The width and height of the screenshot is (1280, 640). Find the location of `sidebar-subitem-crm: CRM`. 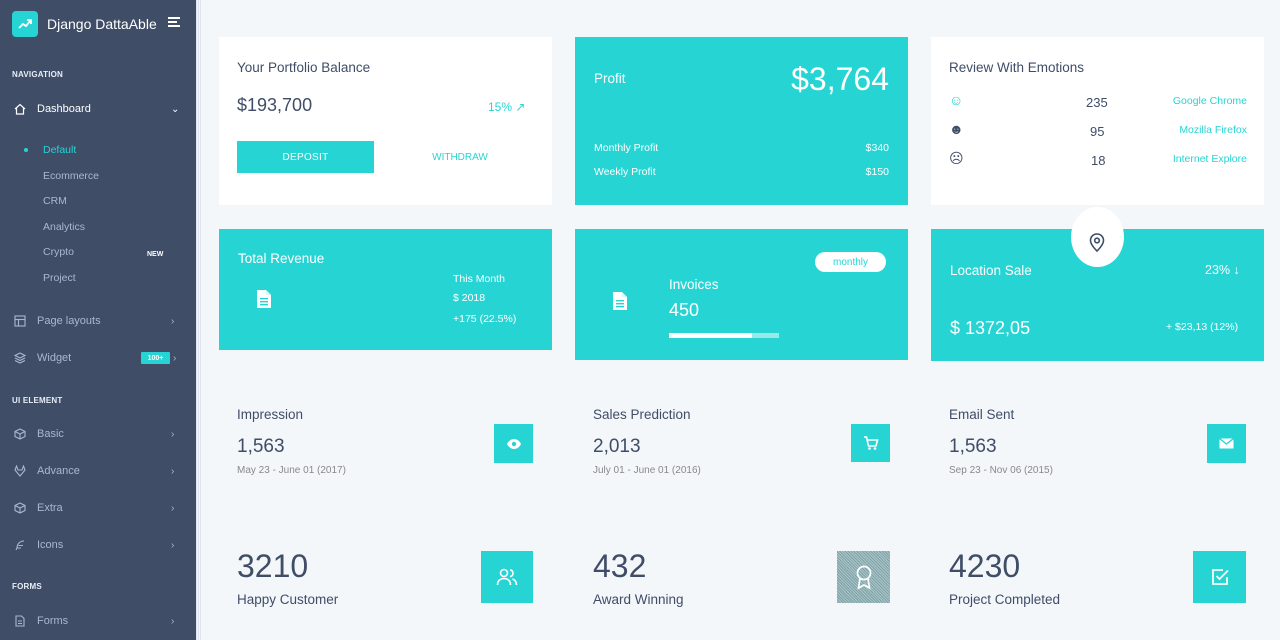

sidebar-subitem-crm: CRM is located at coordinates (55, 201).